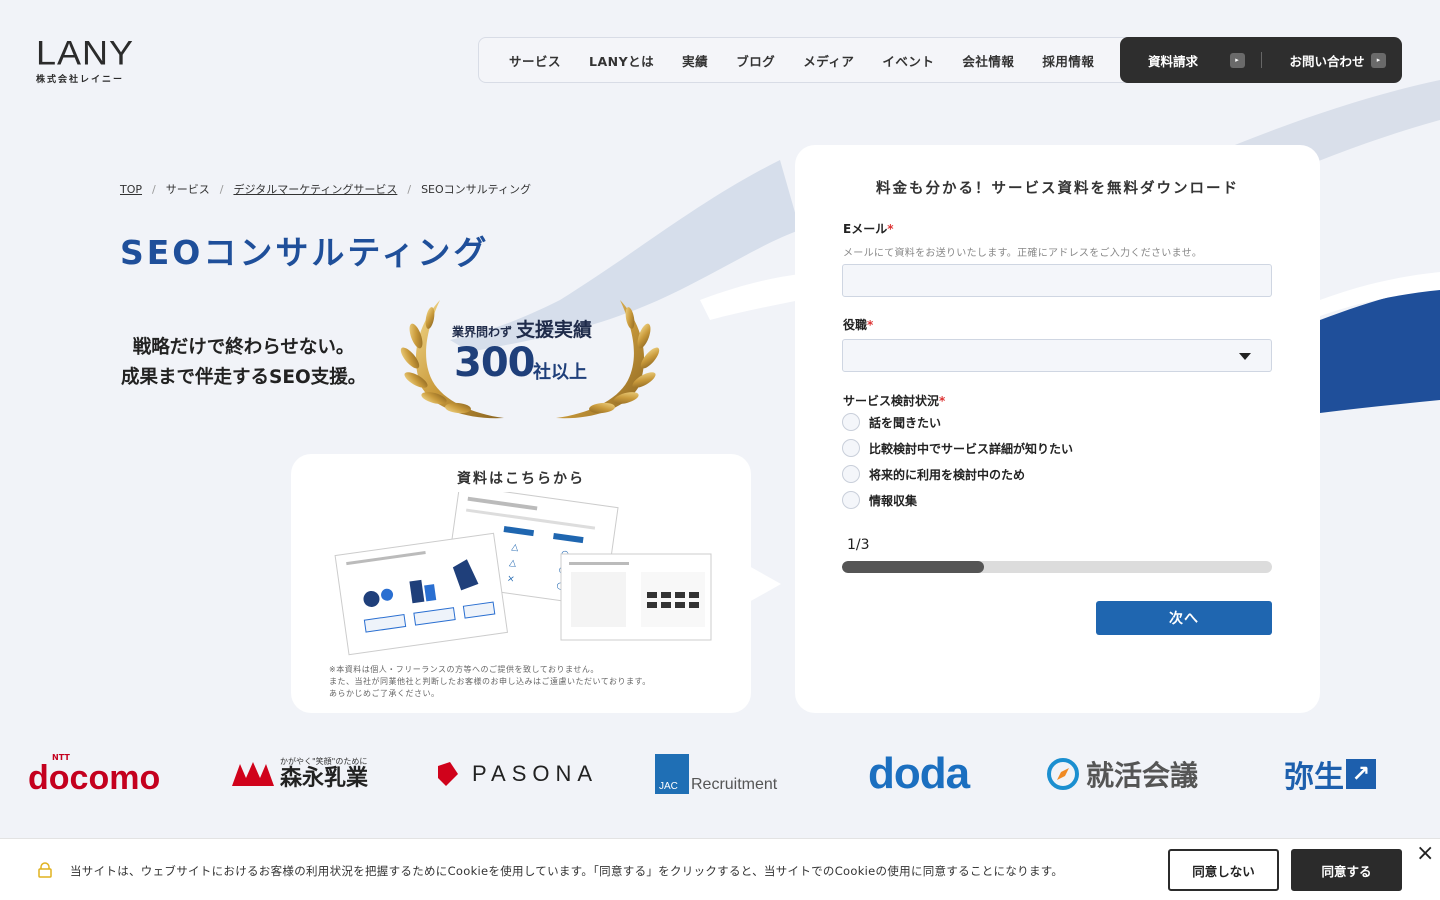 The image size is (1440, 900). What do you see at coordinates (971, 448) in the screenshot?
I see `option-label: 比較検討中でサービス詳細が知りたい` at bounding box center [971, 448].